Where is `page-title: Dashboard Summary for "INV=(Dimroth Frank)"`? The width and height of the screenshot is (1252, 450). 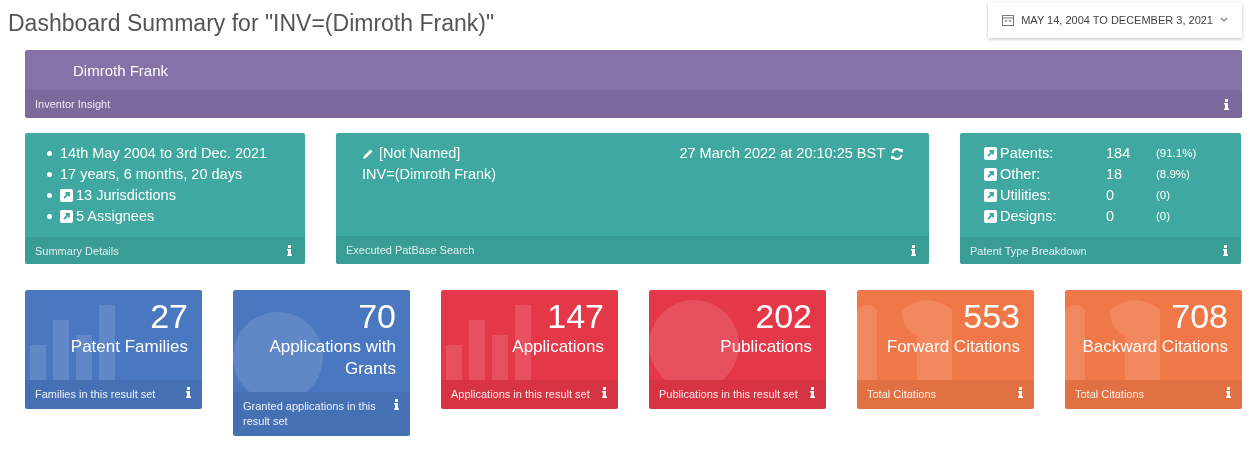 page-title: Dashboard Summary for "INV=(Dimroth Frank)" is located at coordinates (251, 23).